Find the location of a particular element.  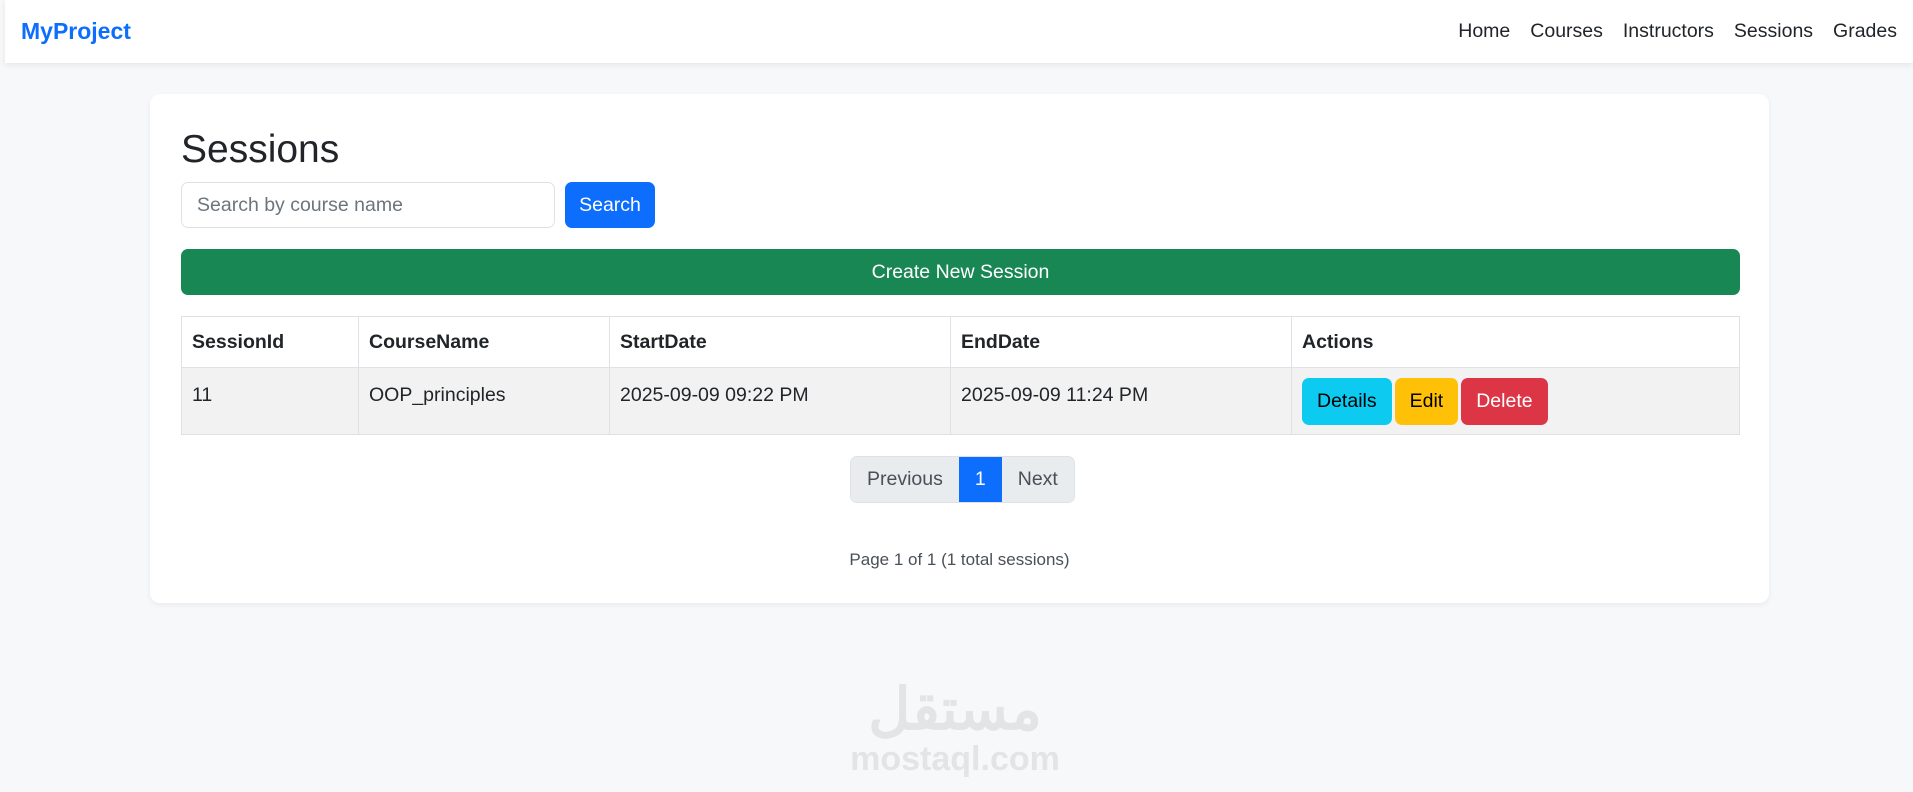

nav-sessions: Sessions is located at coordinates (1773, 31).